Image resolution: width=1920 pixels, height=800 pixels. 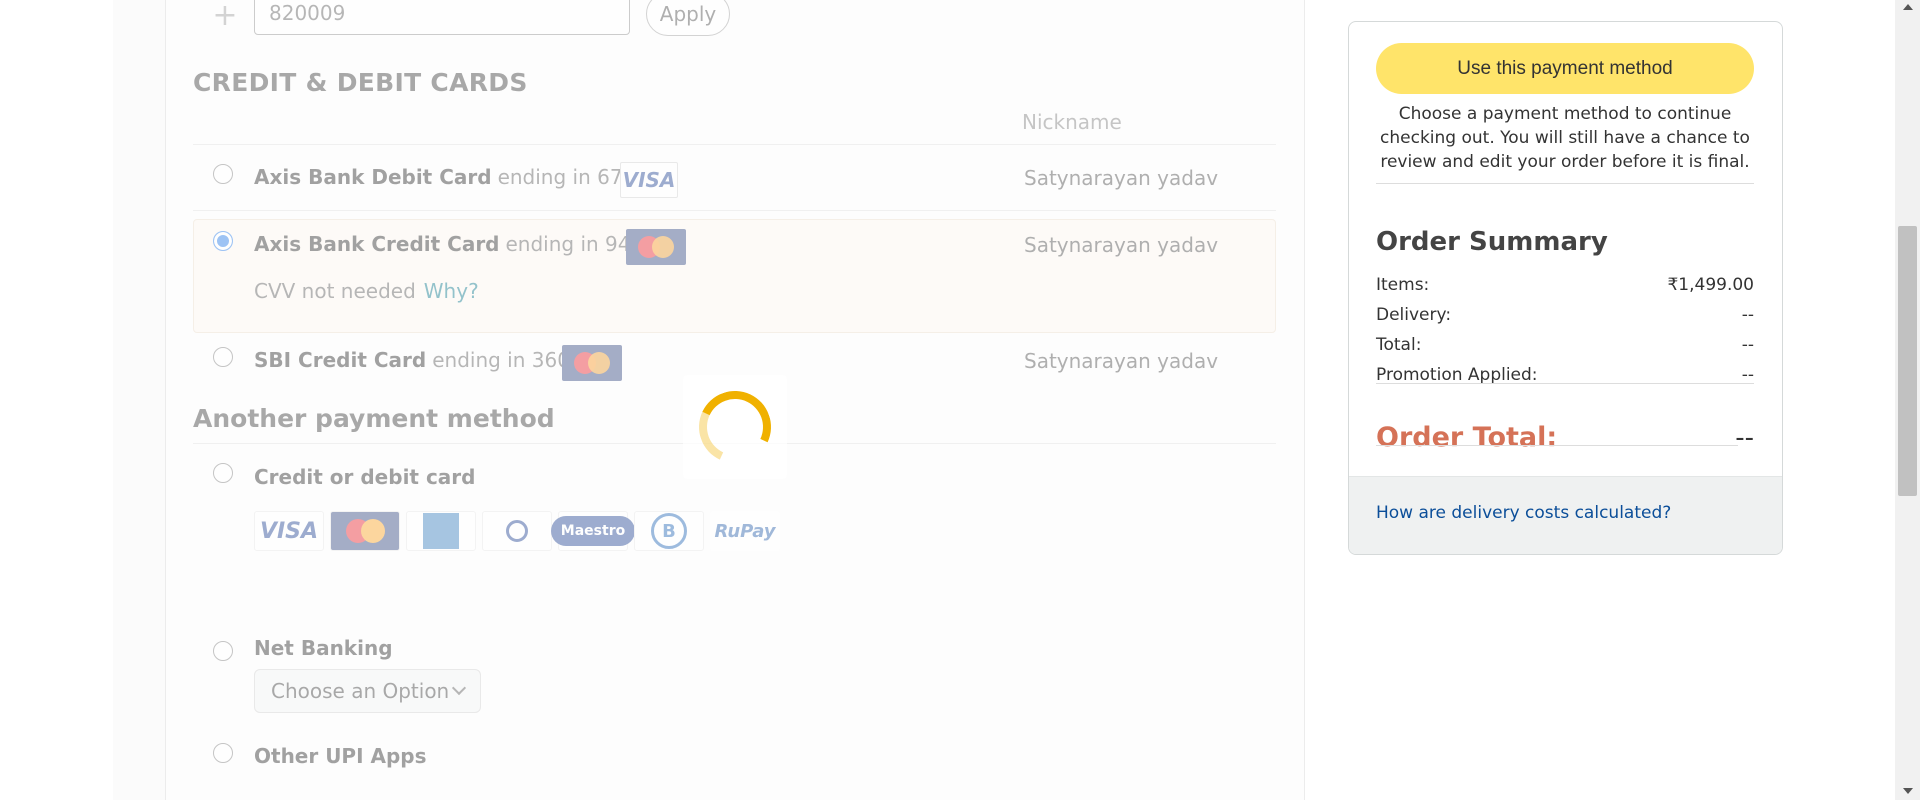 What do you see at coordinates (1467, 437) in the screenshot?
I see `order-total-label: Order Total:` at bounding box center [1467, 437].